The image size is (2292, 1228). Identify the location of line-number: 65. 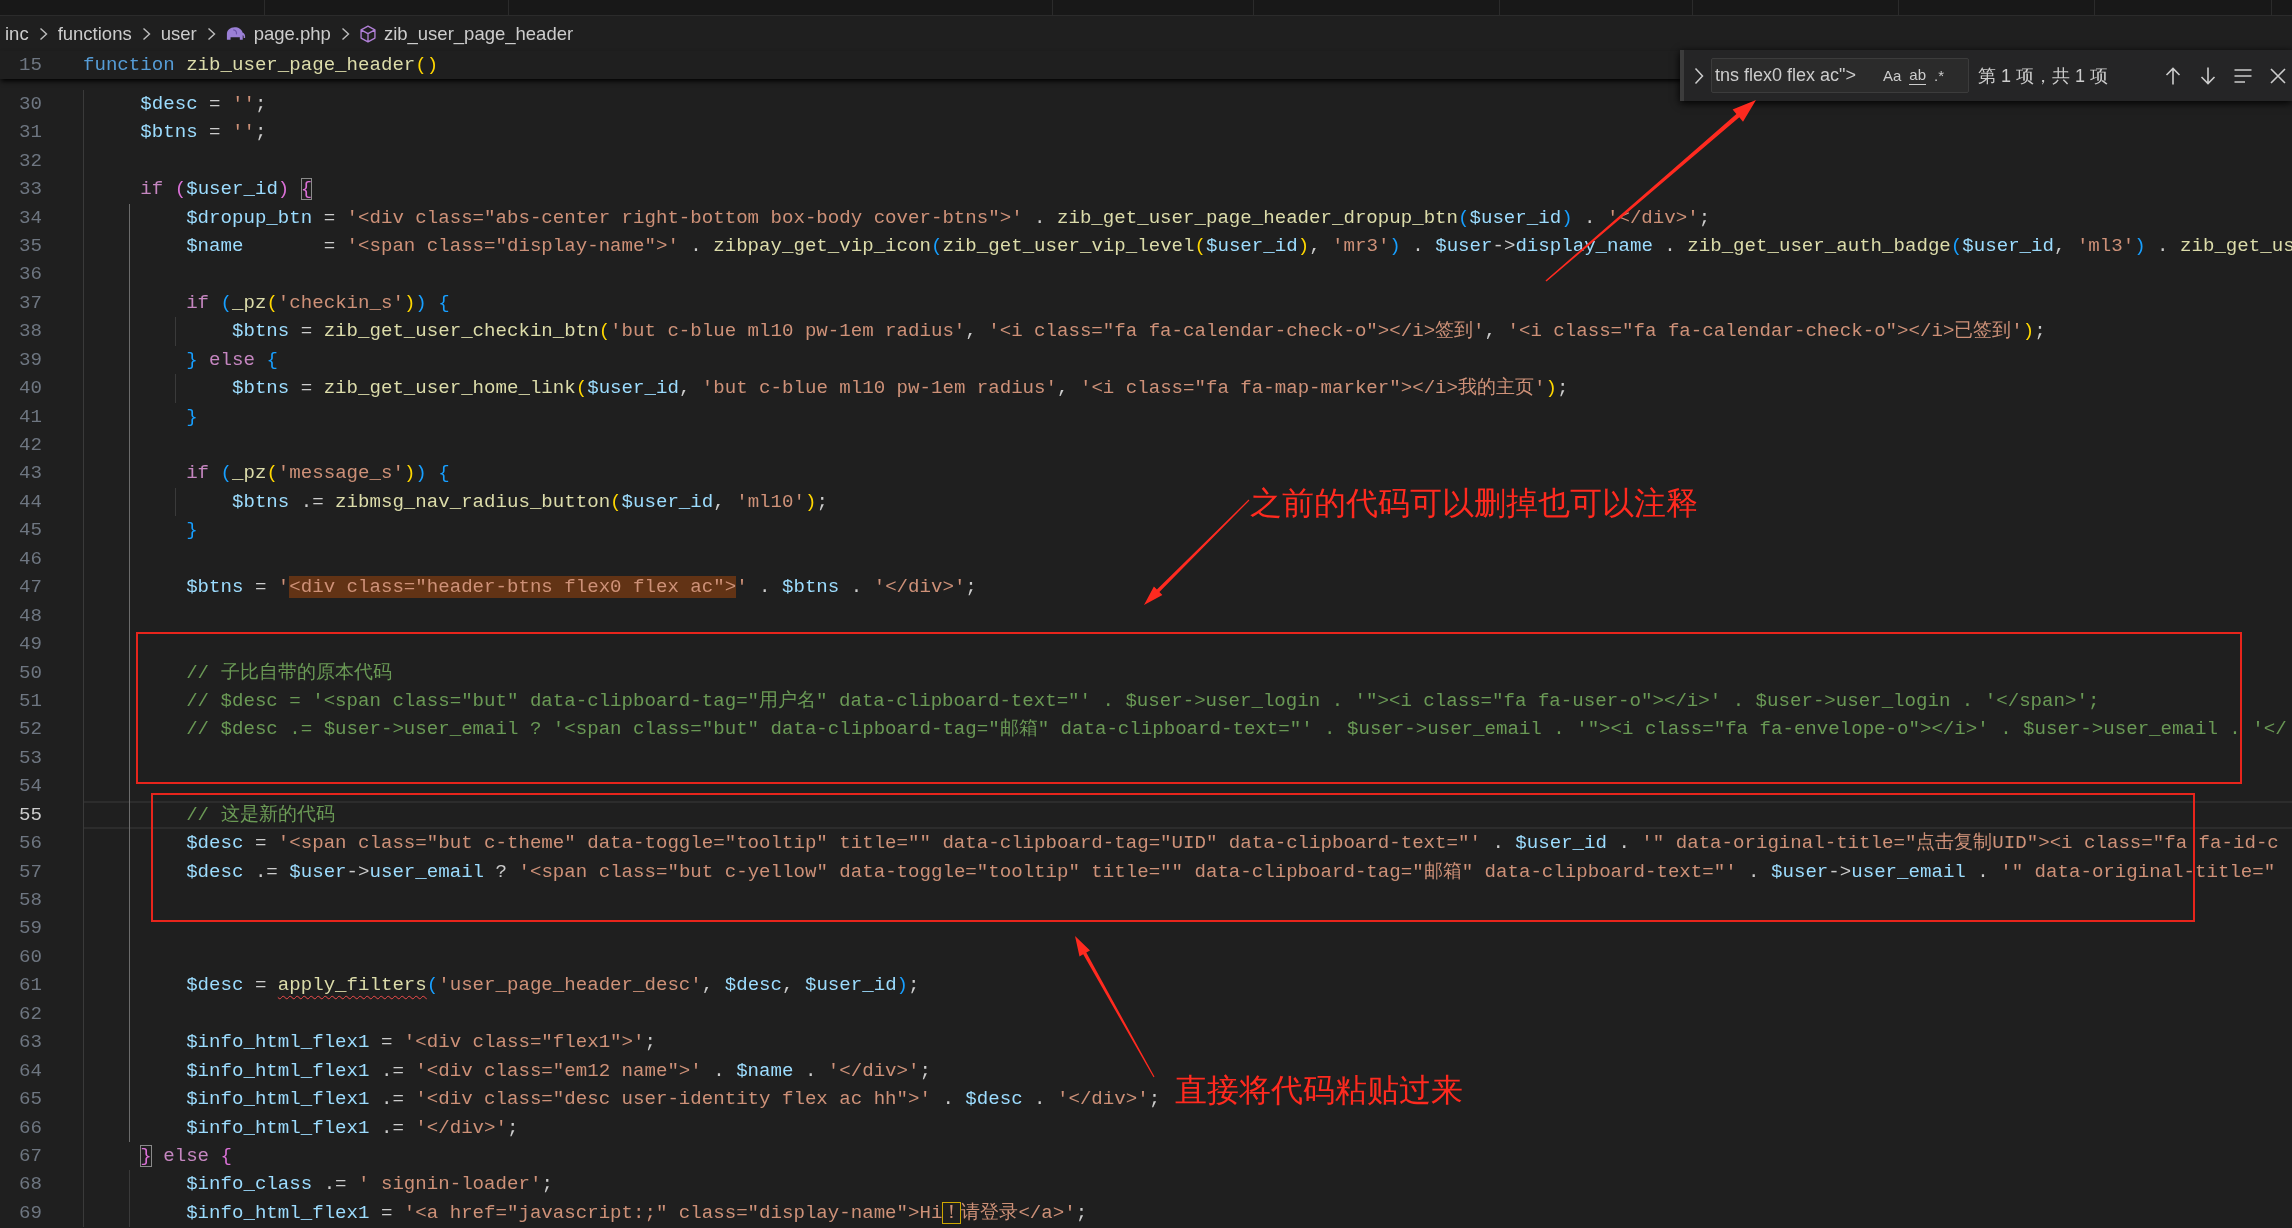
(30, 1099).